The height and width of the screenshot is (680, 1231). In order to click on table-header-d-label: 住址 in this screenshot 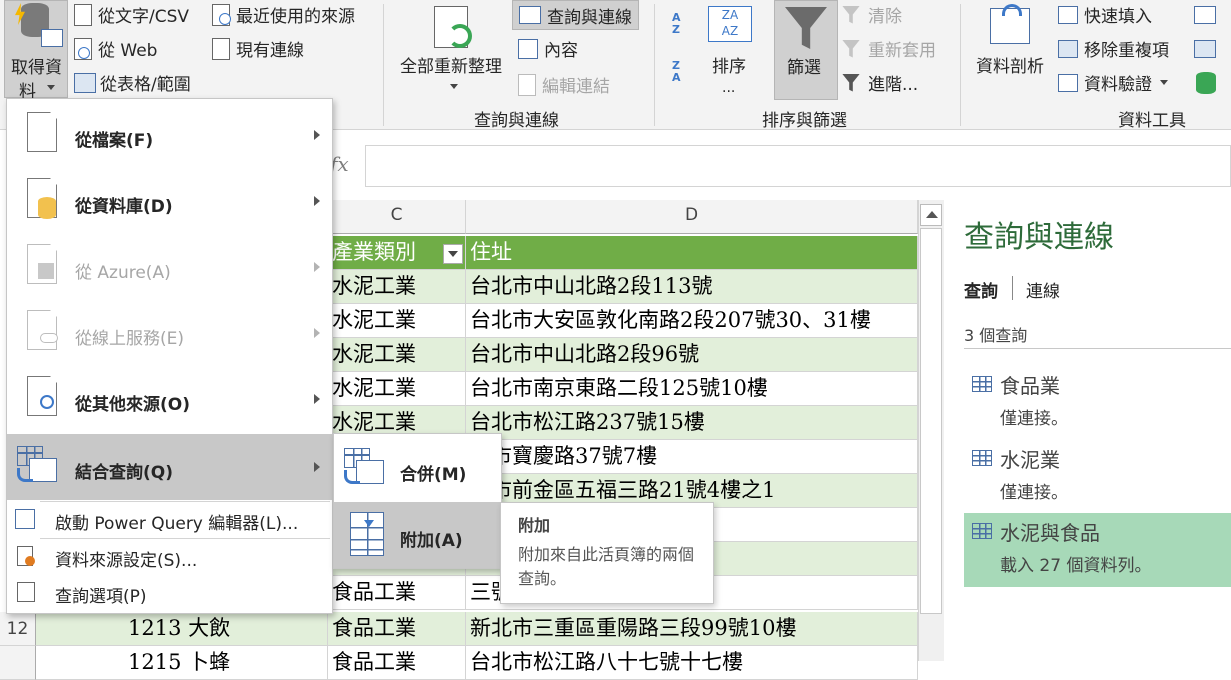, I will do `click(491, 252)`.